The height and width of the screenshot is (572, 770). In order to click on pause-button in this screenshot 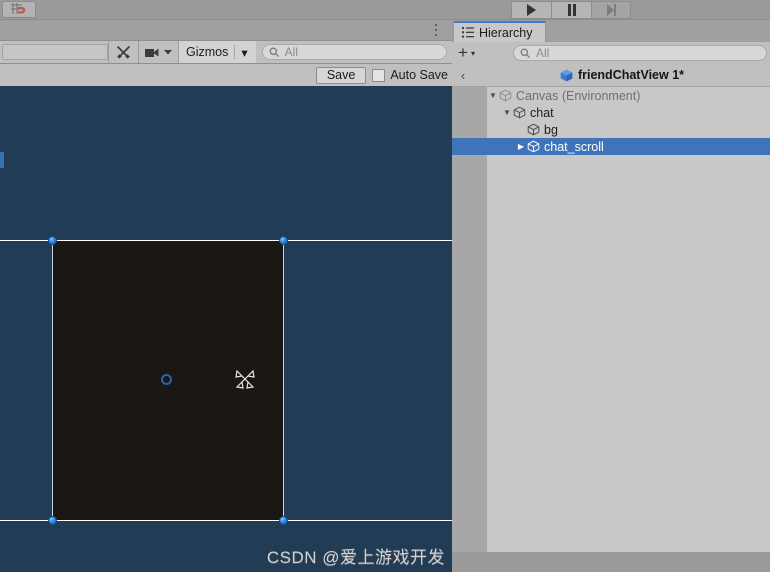, I will do `click(571, 10)`.